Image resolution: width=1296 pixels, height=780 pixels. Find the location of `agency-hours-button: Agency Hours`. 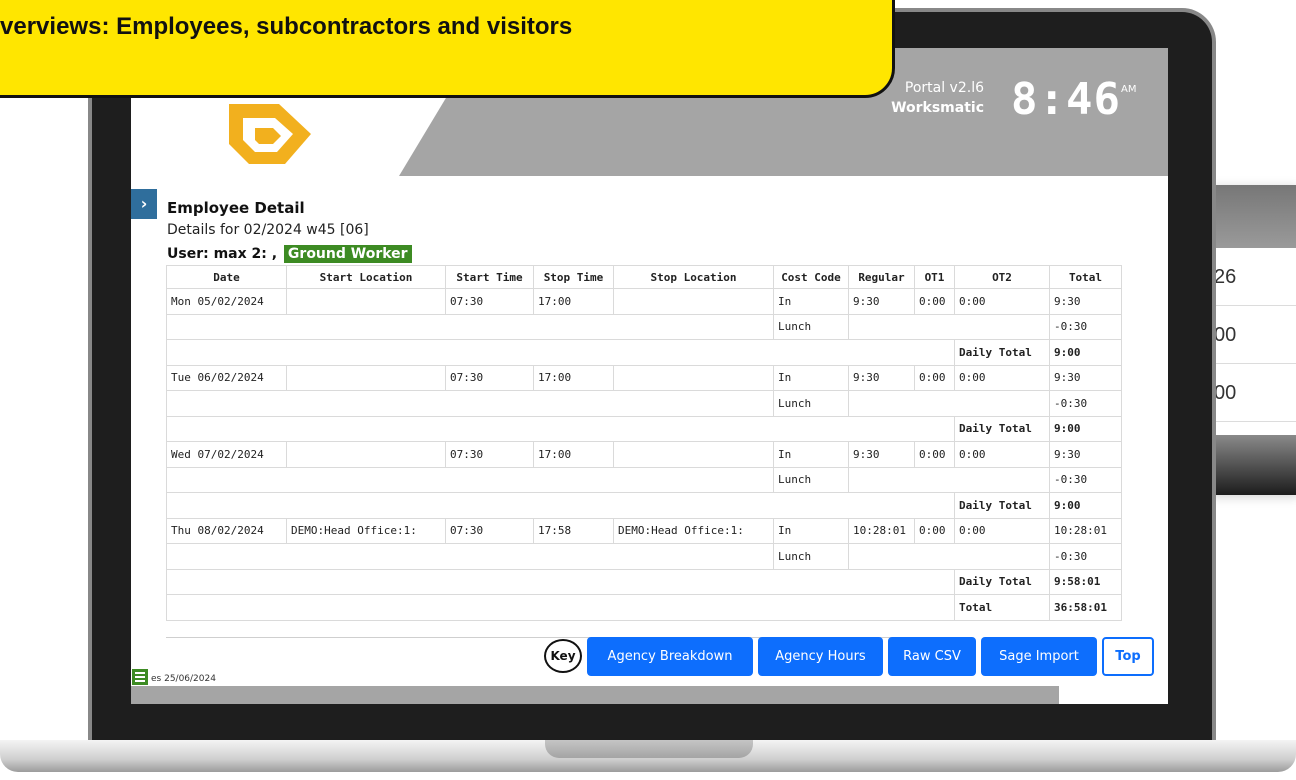

agency-hours-button: Agency Hours is located at coordinates (820, 656).